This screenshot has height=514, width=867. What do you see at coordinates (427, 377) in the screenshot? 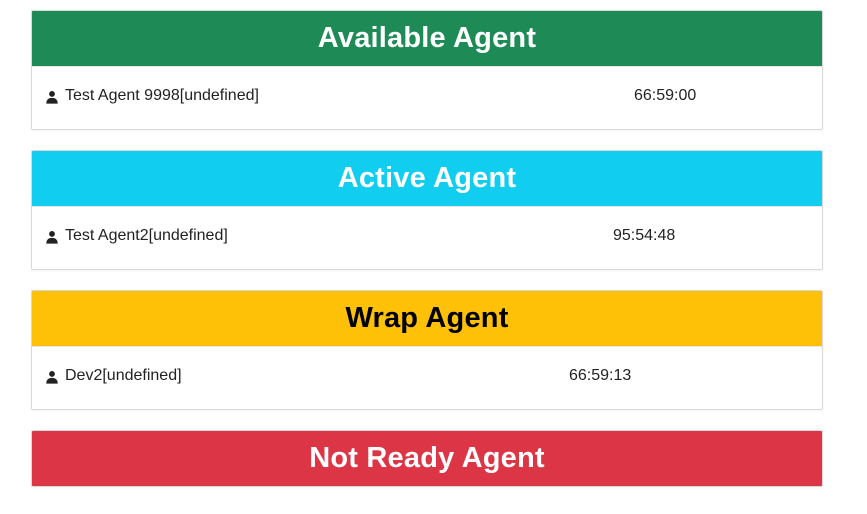
I see `wrap-agent-list: Dev2[undefined] 66:59:13` at bounding box center [427, 377].